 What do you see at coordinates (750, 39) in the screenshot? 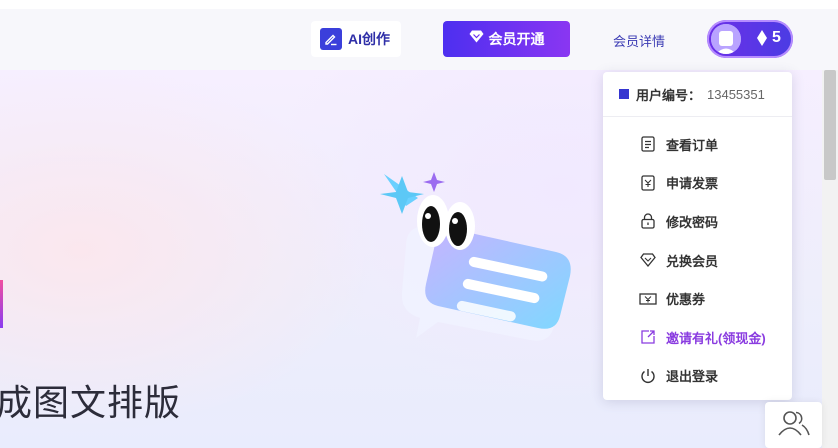
I see `user-menu-toggle: 5` at bounding box center [750, 39].